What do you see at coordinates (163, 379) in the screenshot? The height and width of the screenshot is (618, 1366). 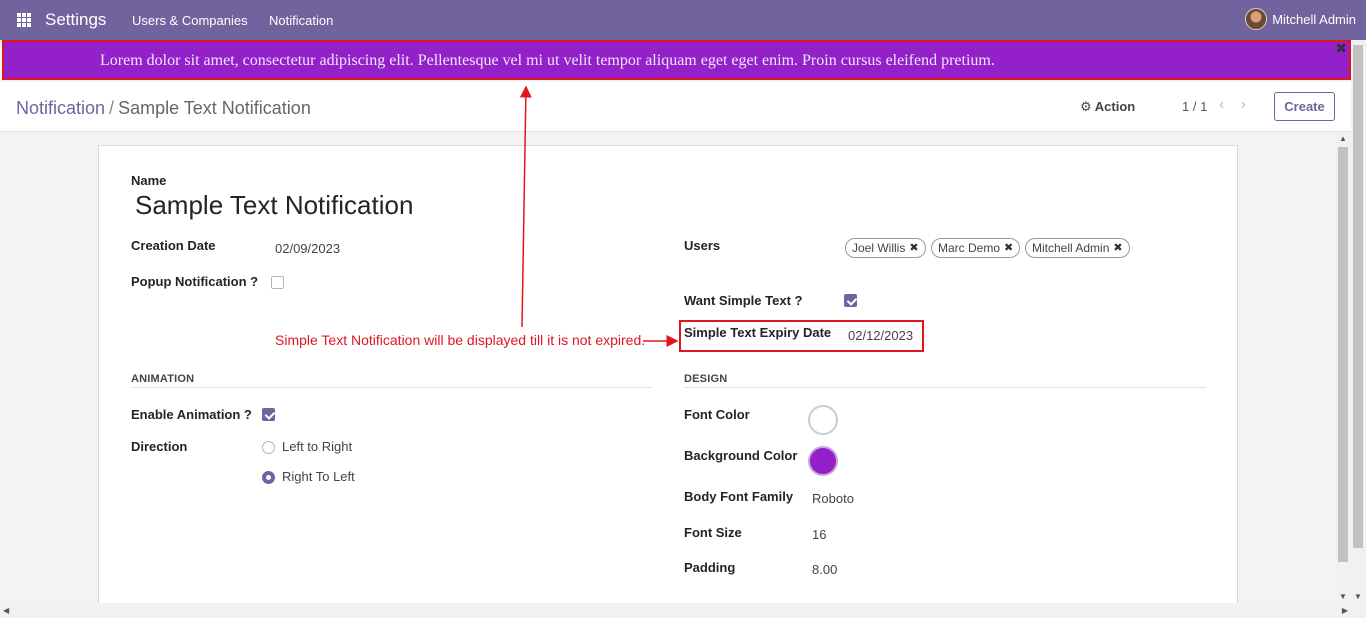 I see `animation-section-title: ANIMATION` at bounding box center [163, 379].